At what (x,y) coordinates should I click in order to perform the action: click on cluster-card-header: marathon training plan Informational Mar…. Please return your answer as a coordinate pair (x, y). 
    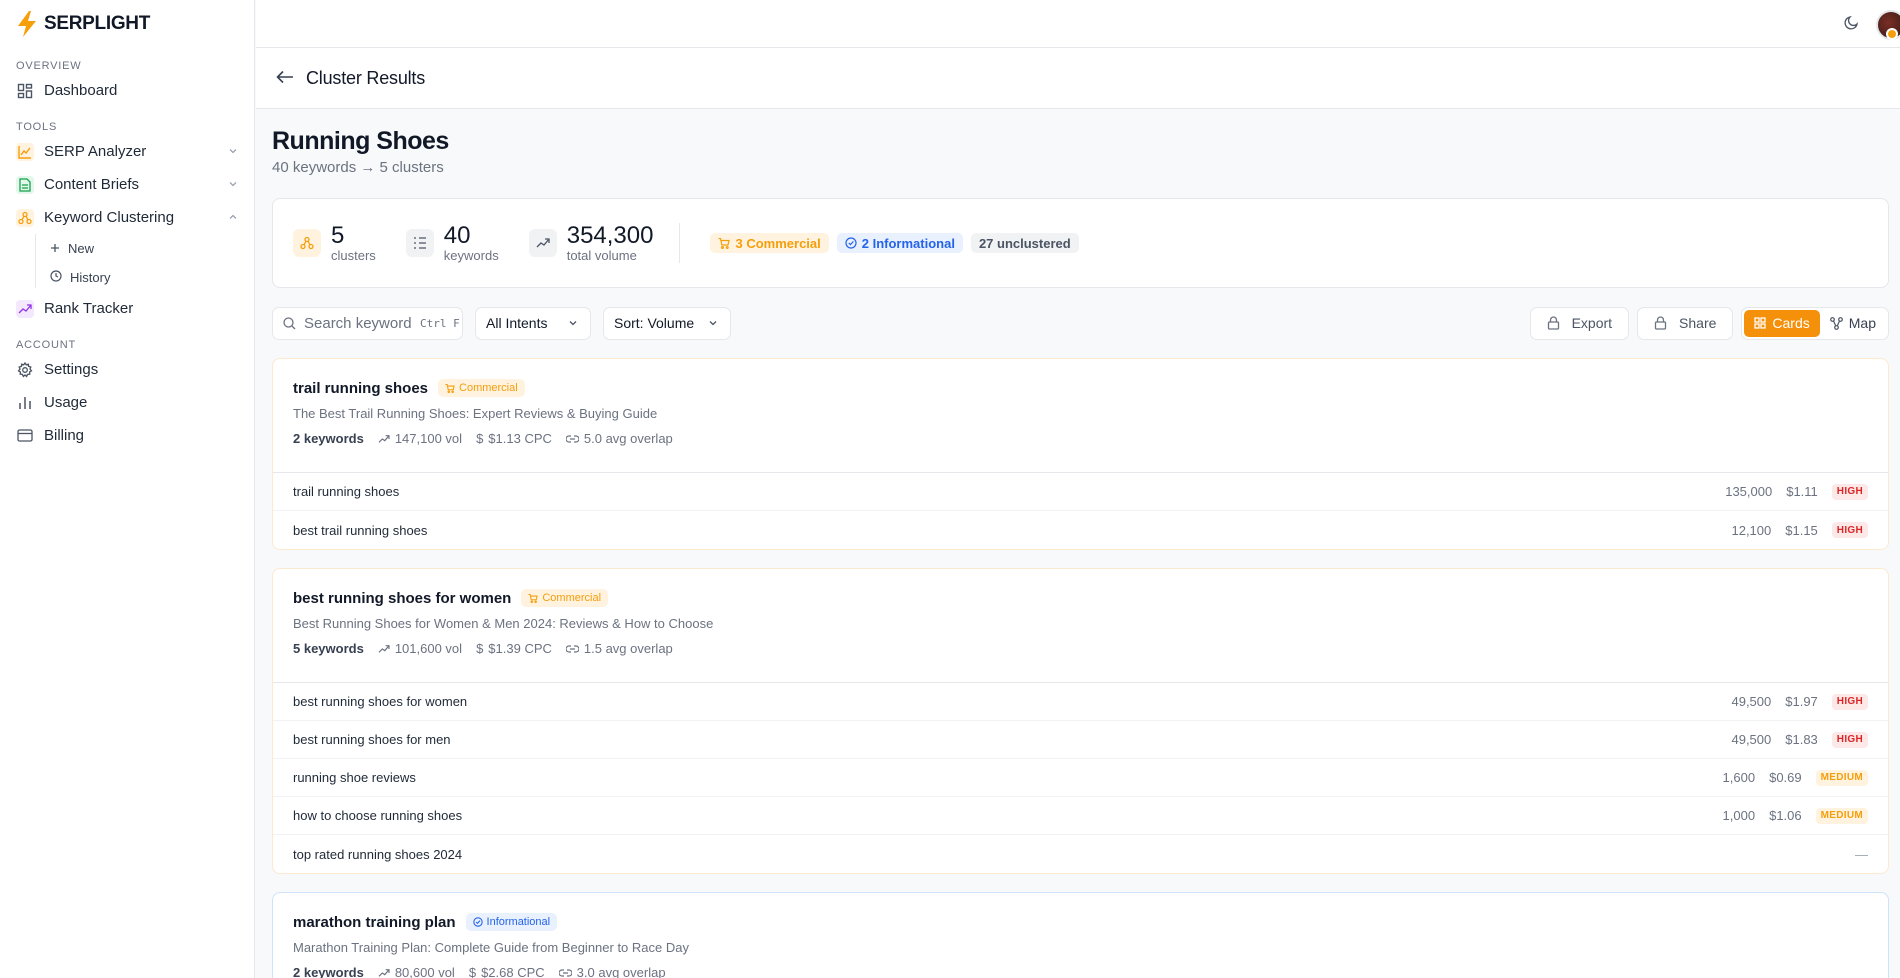
    Looking at the image, I should click on (1080, 935).